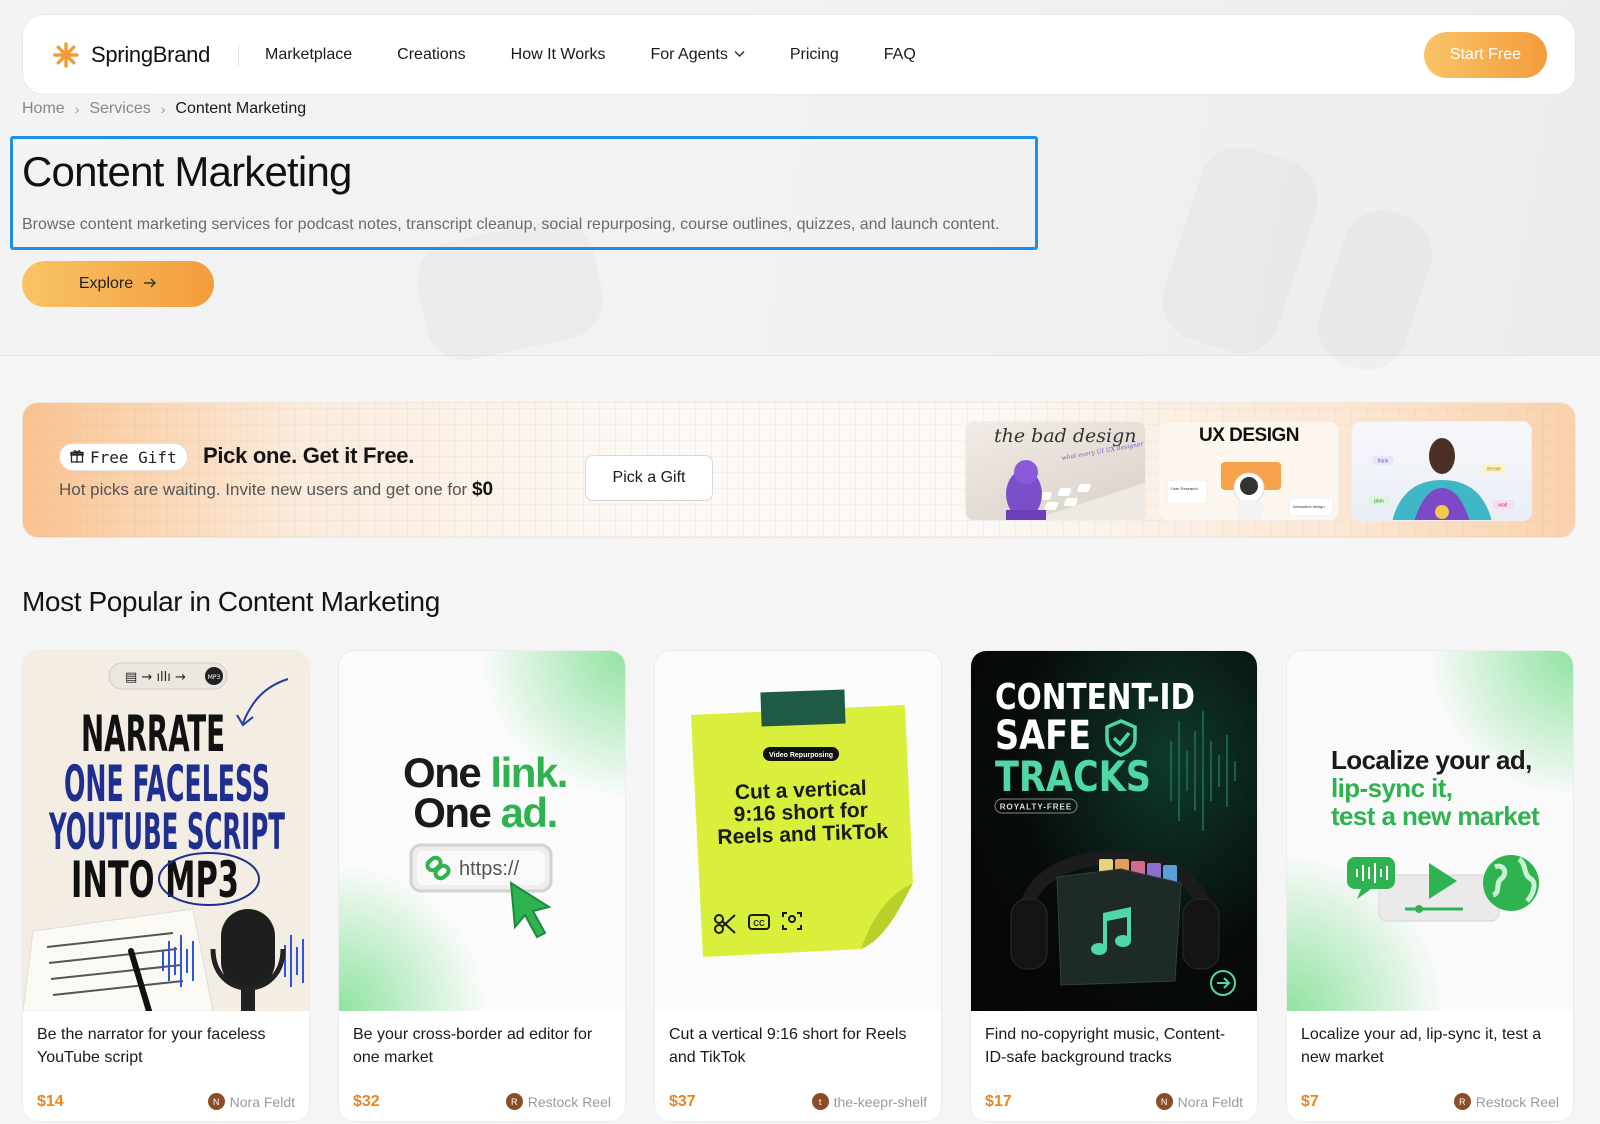 The image size is (1600, 1124). I want to click on tape, so click(803, 708).